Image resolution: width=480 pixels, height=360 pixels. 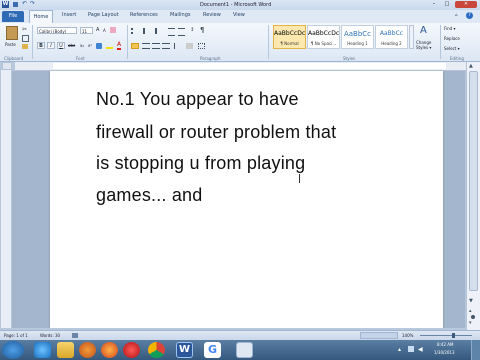 I want to click on vertical-scrollbar: ▲ ▼ ▴ ▾, so click(x=473, y=196).